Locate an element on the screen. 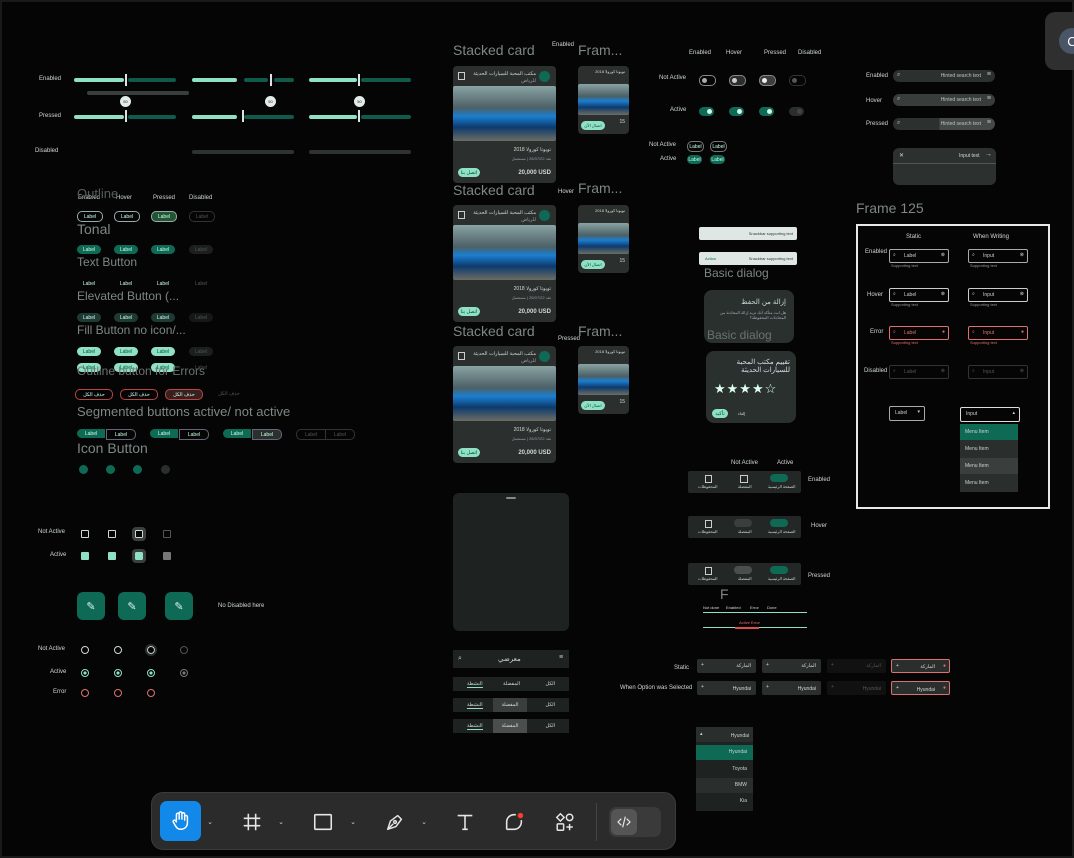 Image resolution: width=1074 pixels, height=858 pixels. radio-error is located at coordinates (151, 693).